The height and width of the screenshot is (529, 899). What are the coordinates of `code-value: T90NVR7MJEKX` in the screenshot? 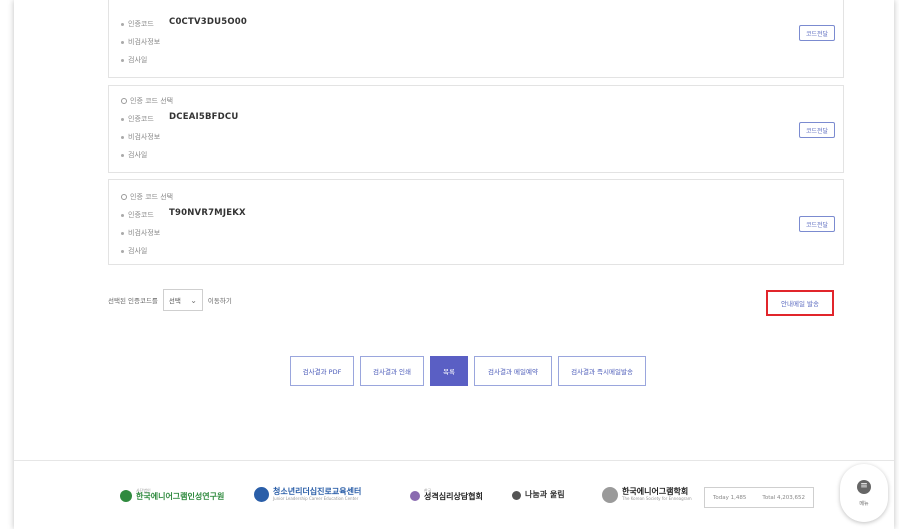 It's located at (207, 213).